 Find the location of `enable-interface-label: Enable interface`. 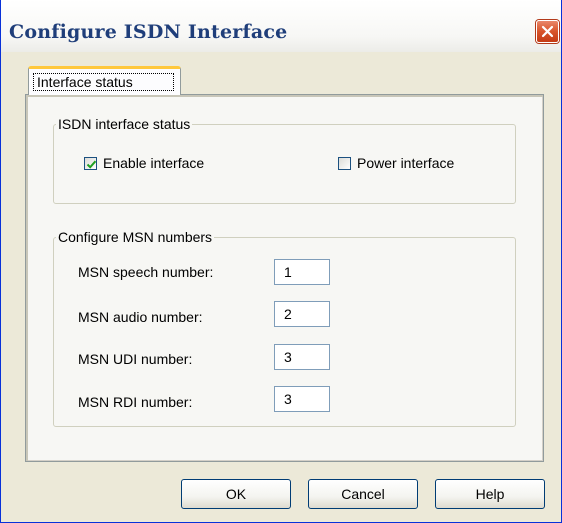

enable-interface-label: Enable interface is located at coordinates (154, 163).